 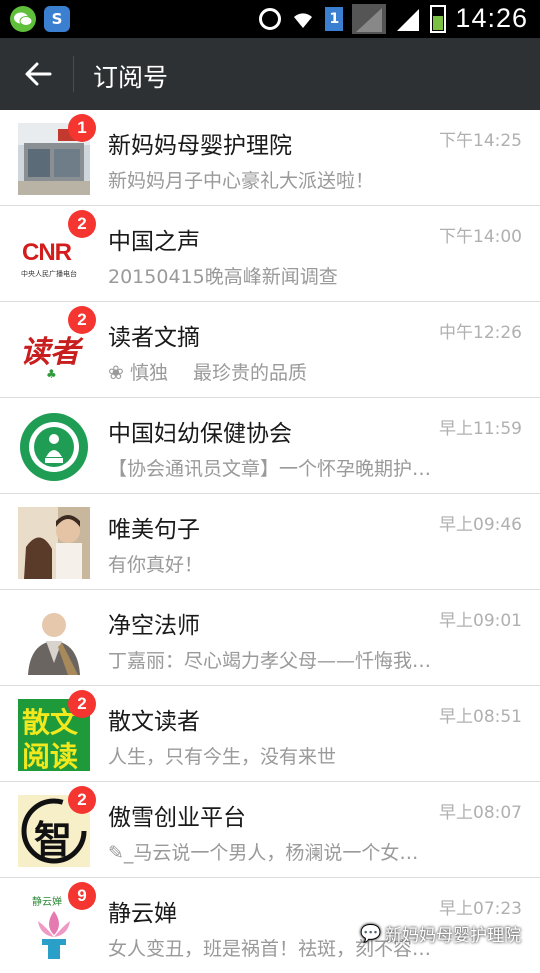 I want to click on list-item: 散文 阅读 2 散文读者 早上08:51 人生，只有今生，没有来世, so click(x=270, y=734).